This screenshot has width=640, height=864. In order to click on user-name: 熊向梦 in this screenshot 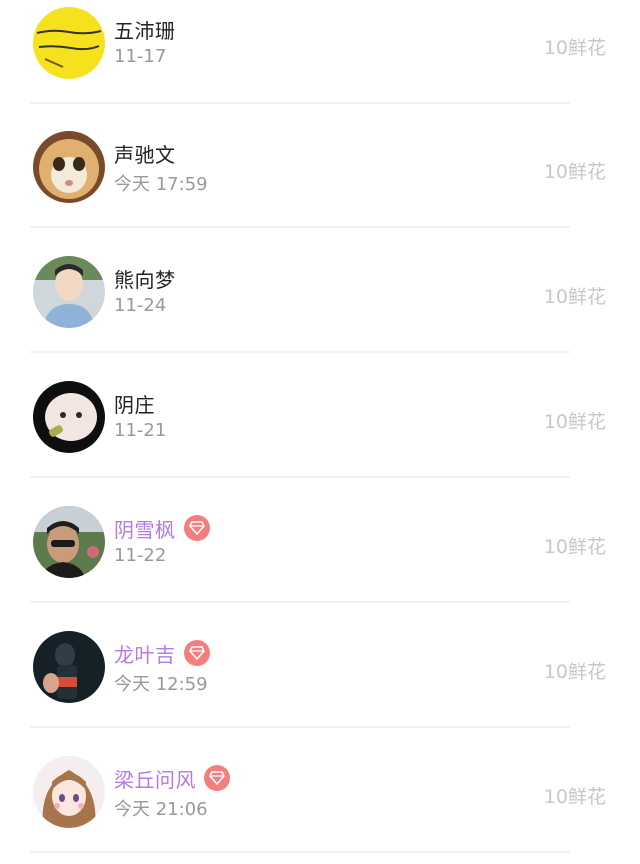, I will do `click(145, 278)`.